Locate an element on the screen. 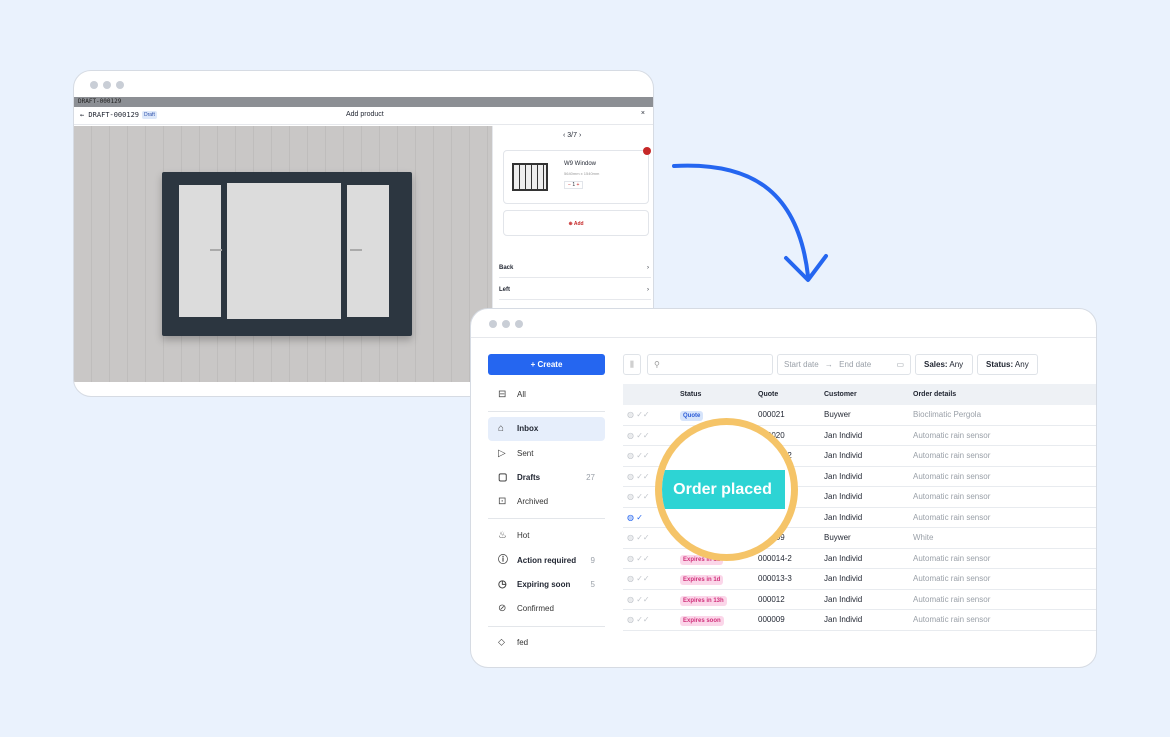 The image size is (1170, 737). table-row: ◍ ✓✓ Quote 000021 Buywer Bioclimatic Pergola is located at coordinates (859, 415).